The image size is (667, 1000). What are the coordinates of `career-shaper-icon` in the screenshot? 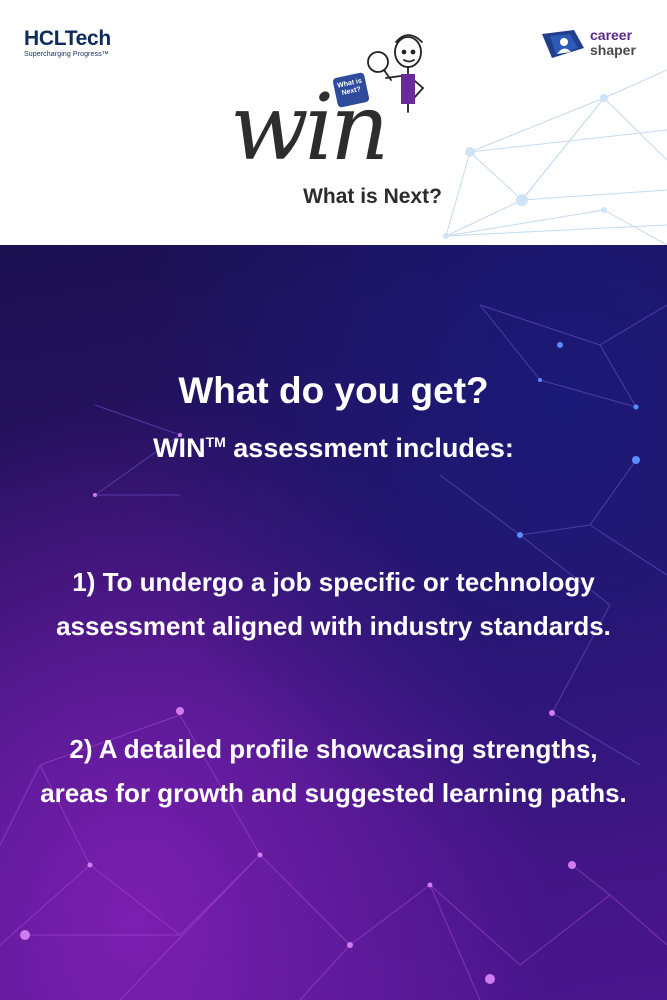 It's located at (563, 44).